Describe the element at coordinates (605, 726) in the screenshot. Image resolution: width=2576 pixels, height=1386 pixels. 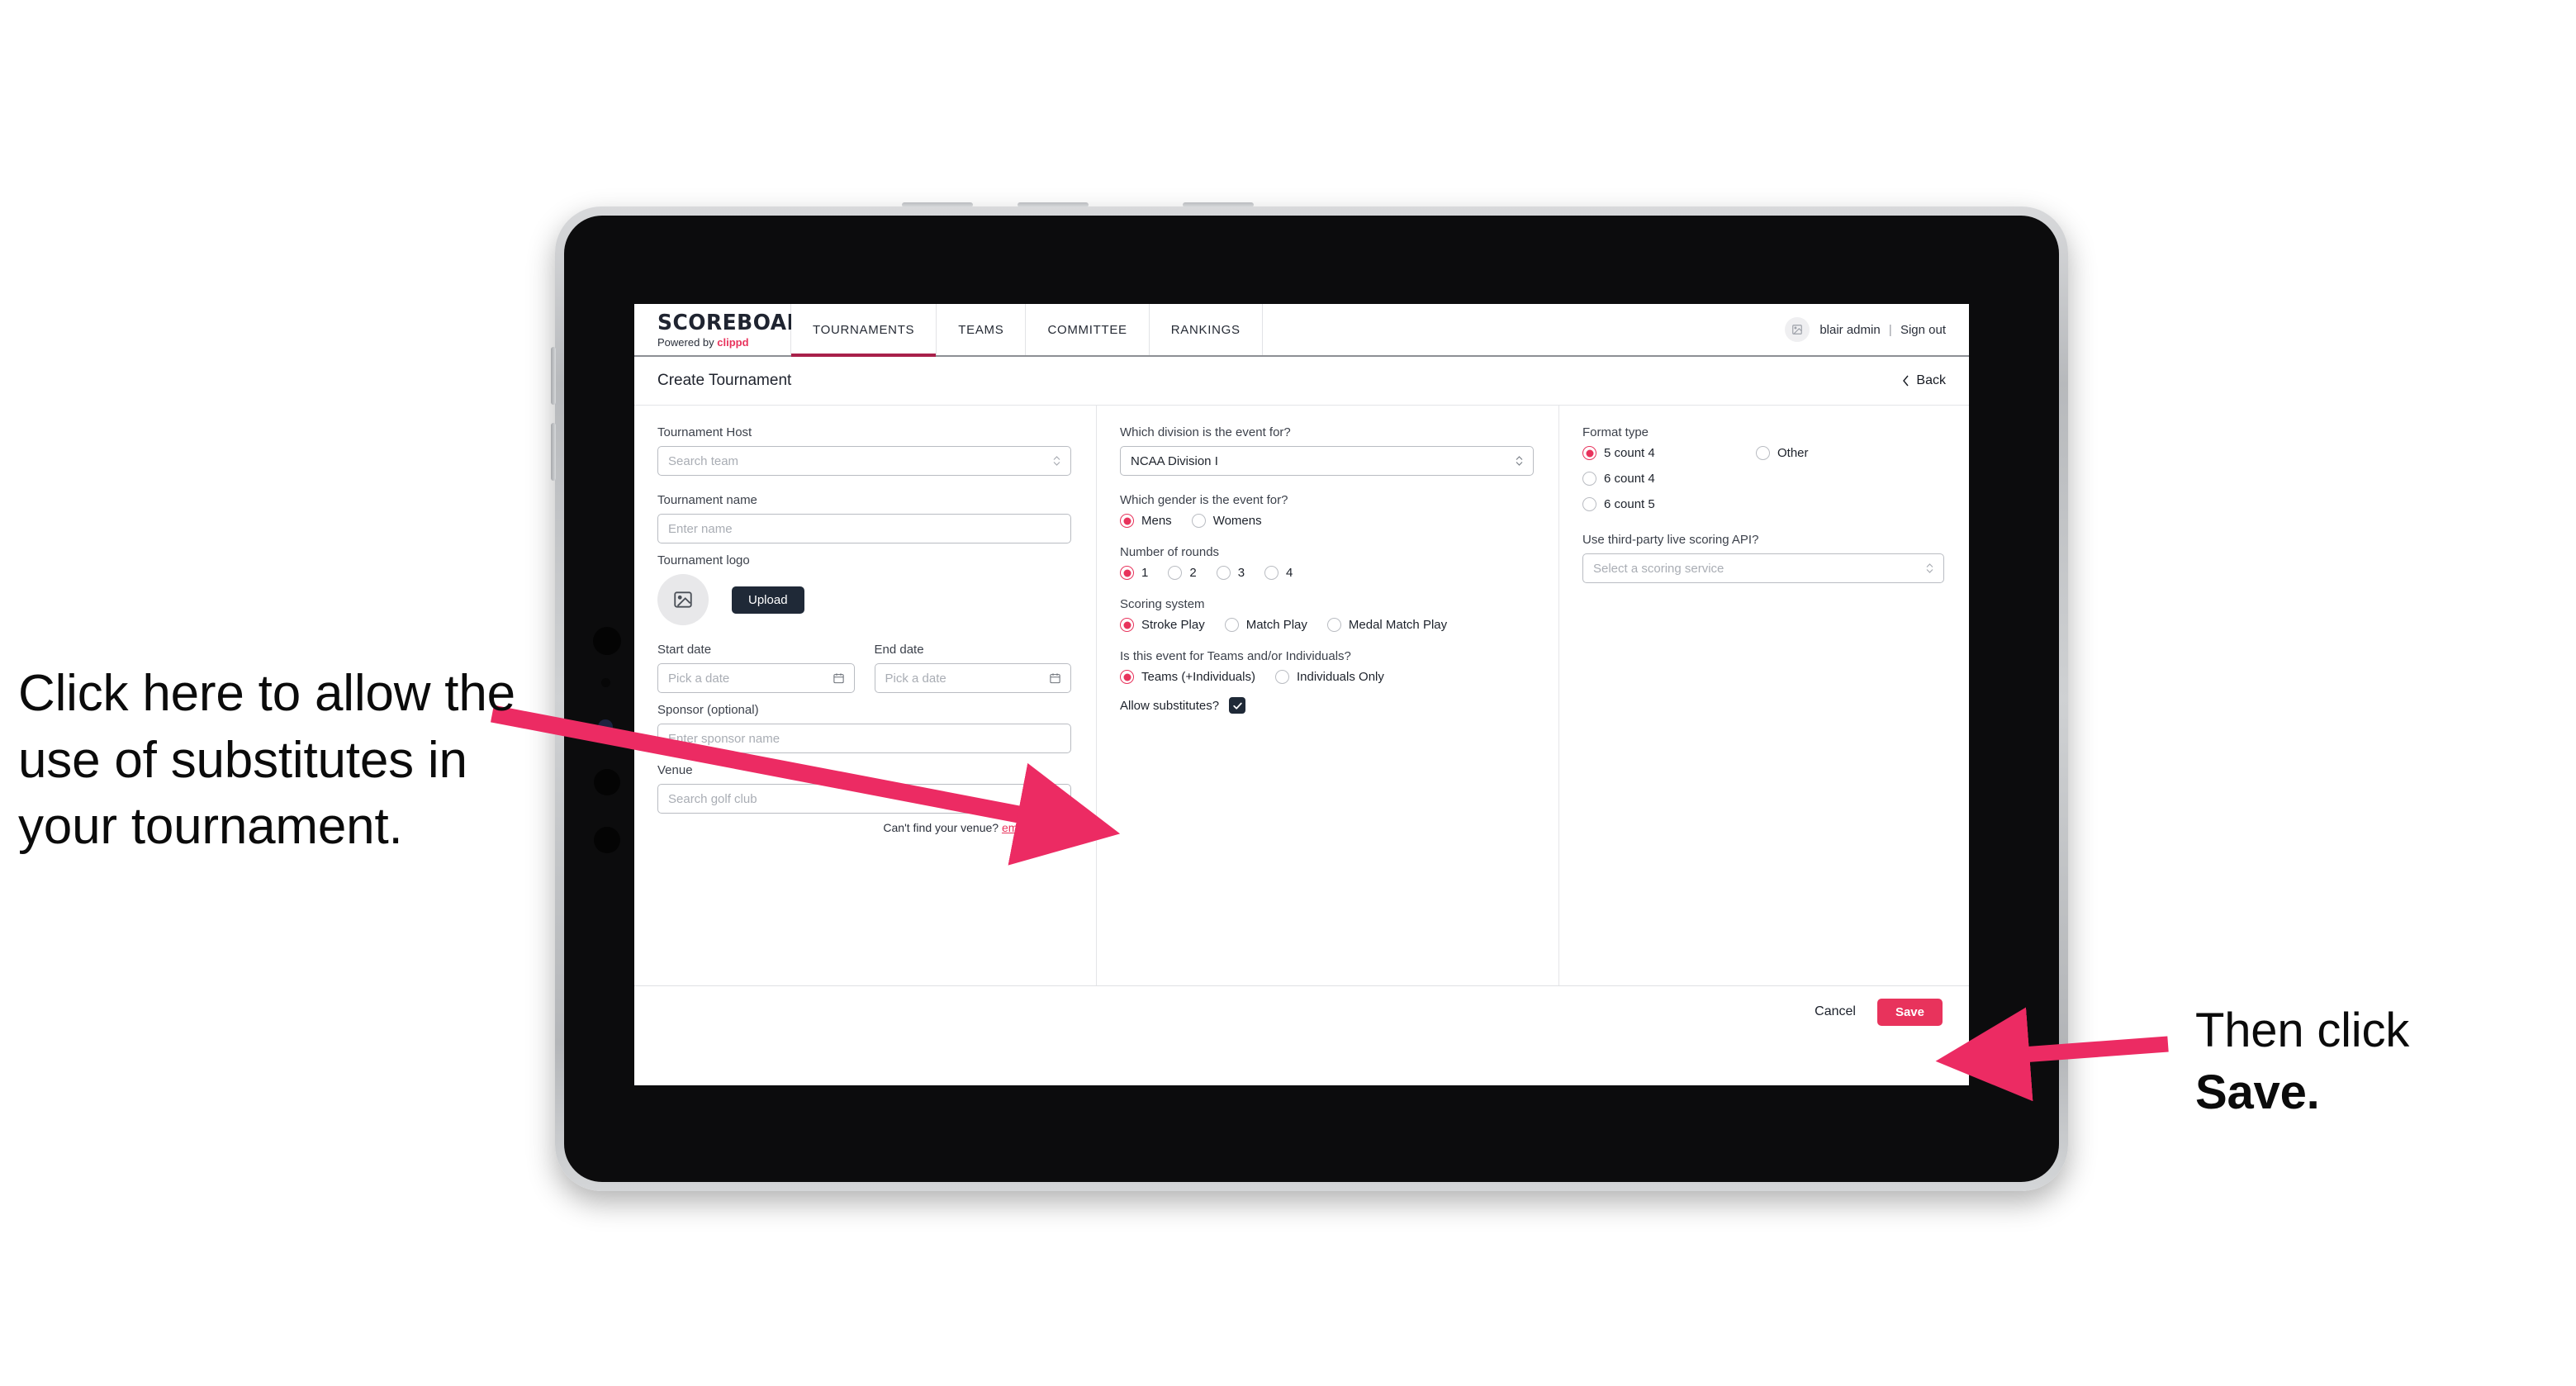
I see `ambient-sensor-icon` at that location.